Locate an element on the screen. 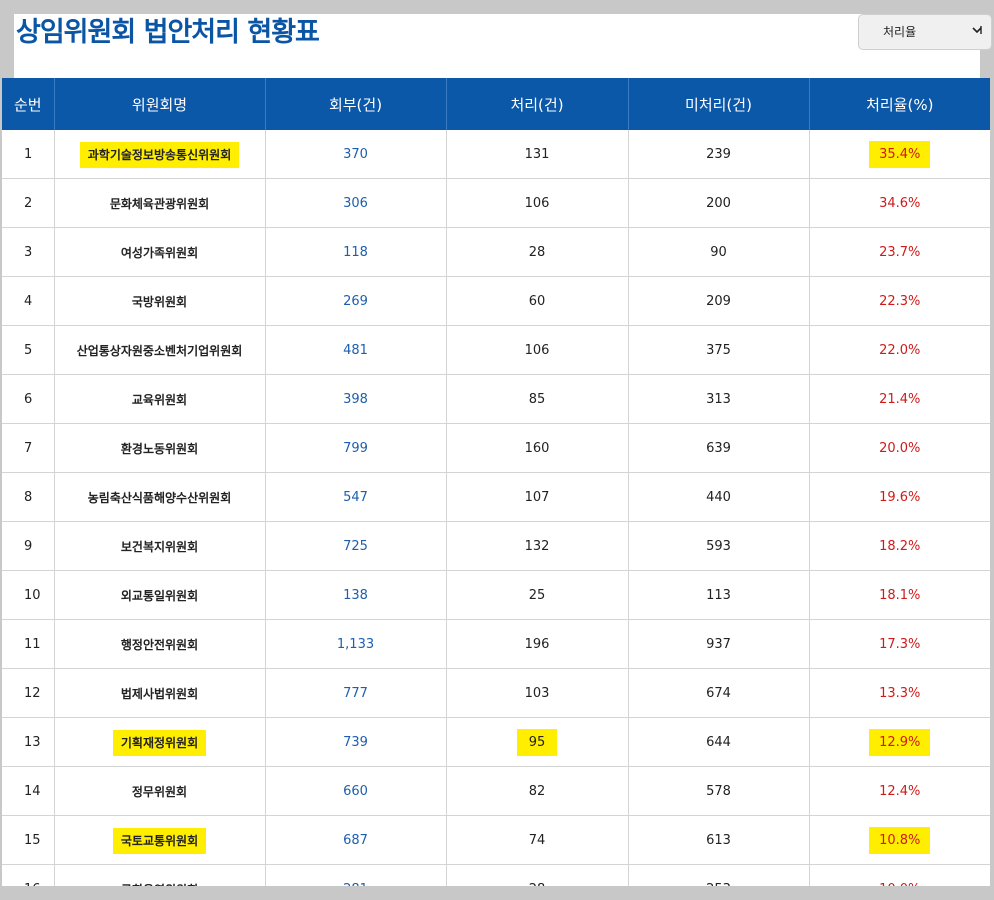 Image resolution: width=994 pixels, height=900 pixels. rate-value: 18.1% is located at coordinates (900, 595).